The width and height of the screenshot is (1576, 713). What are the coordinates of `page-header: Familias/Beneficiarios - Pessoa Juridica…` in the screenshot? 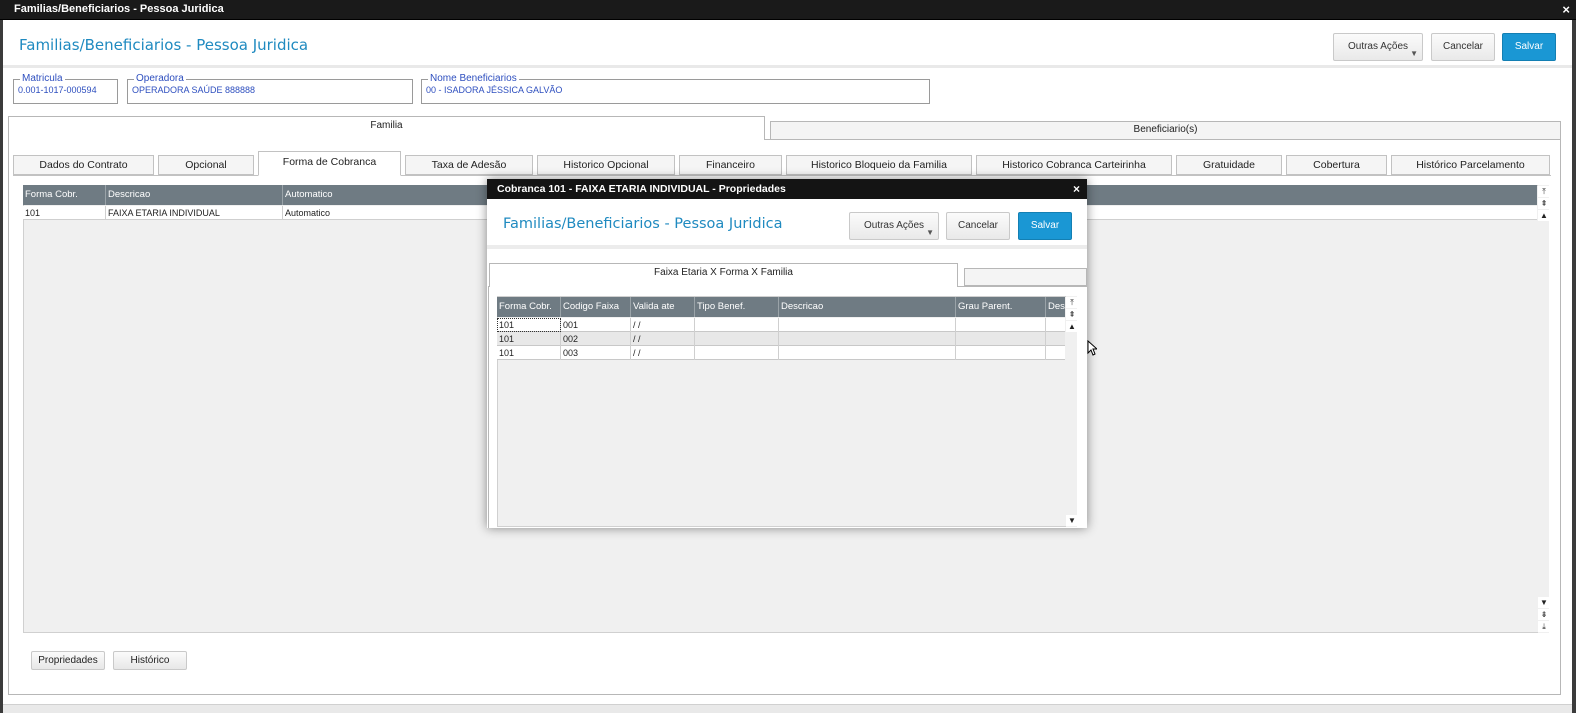 It's located at (787, 44).